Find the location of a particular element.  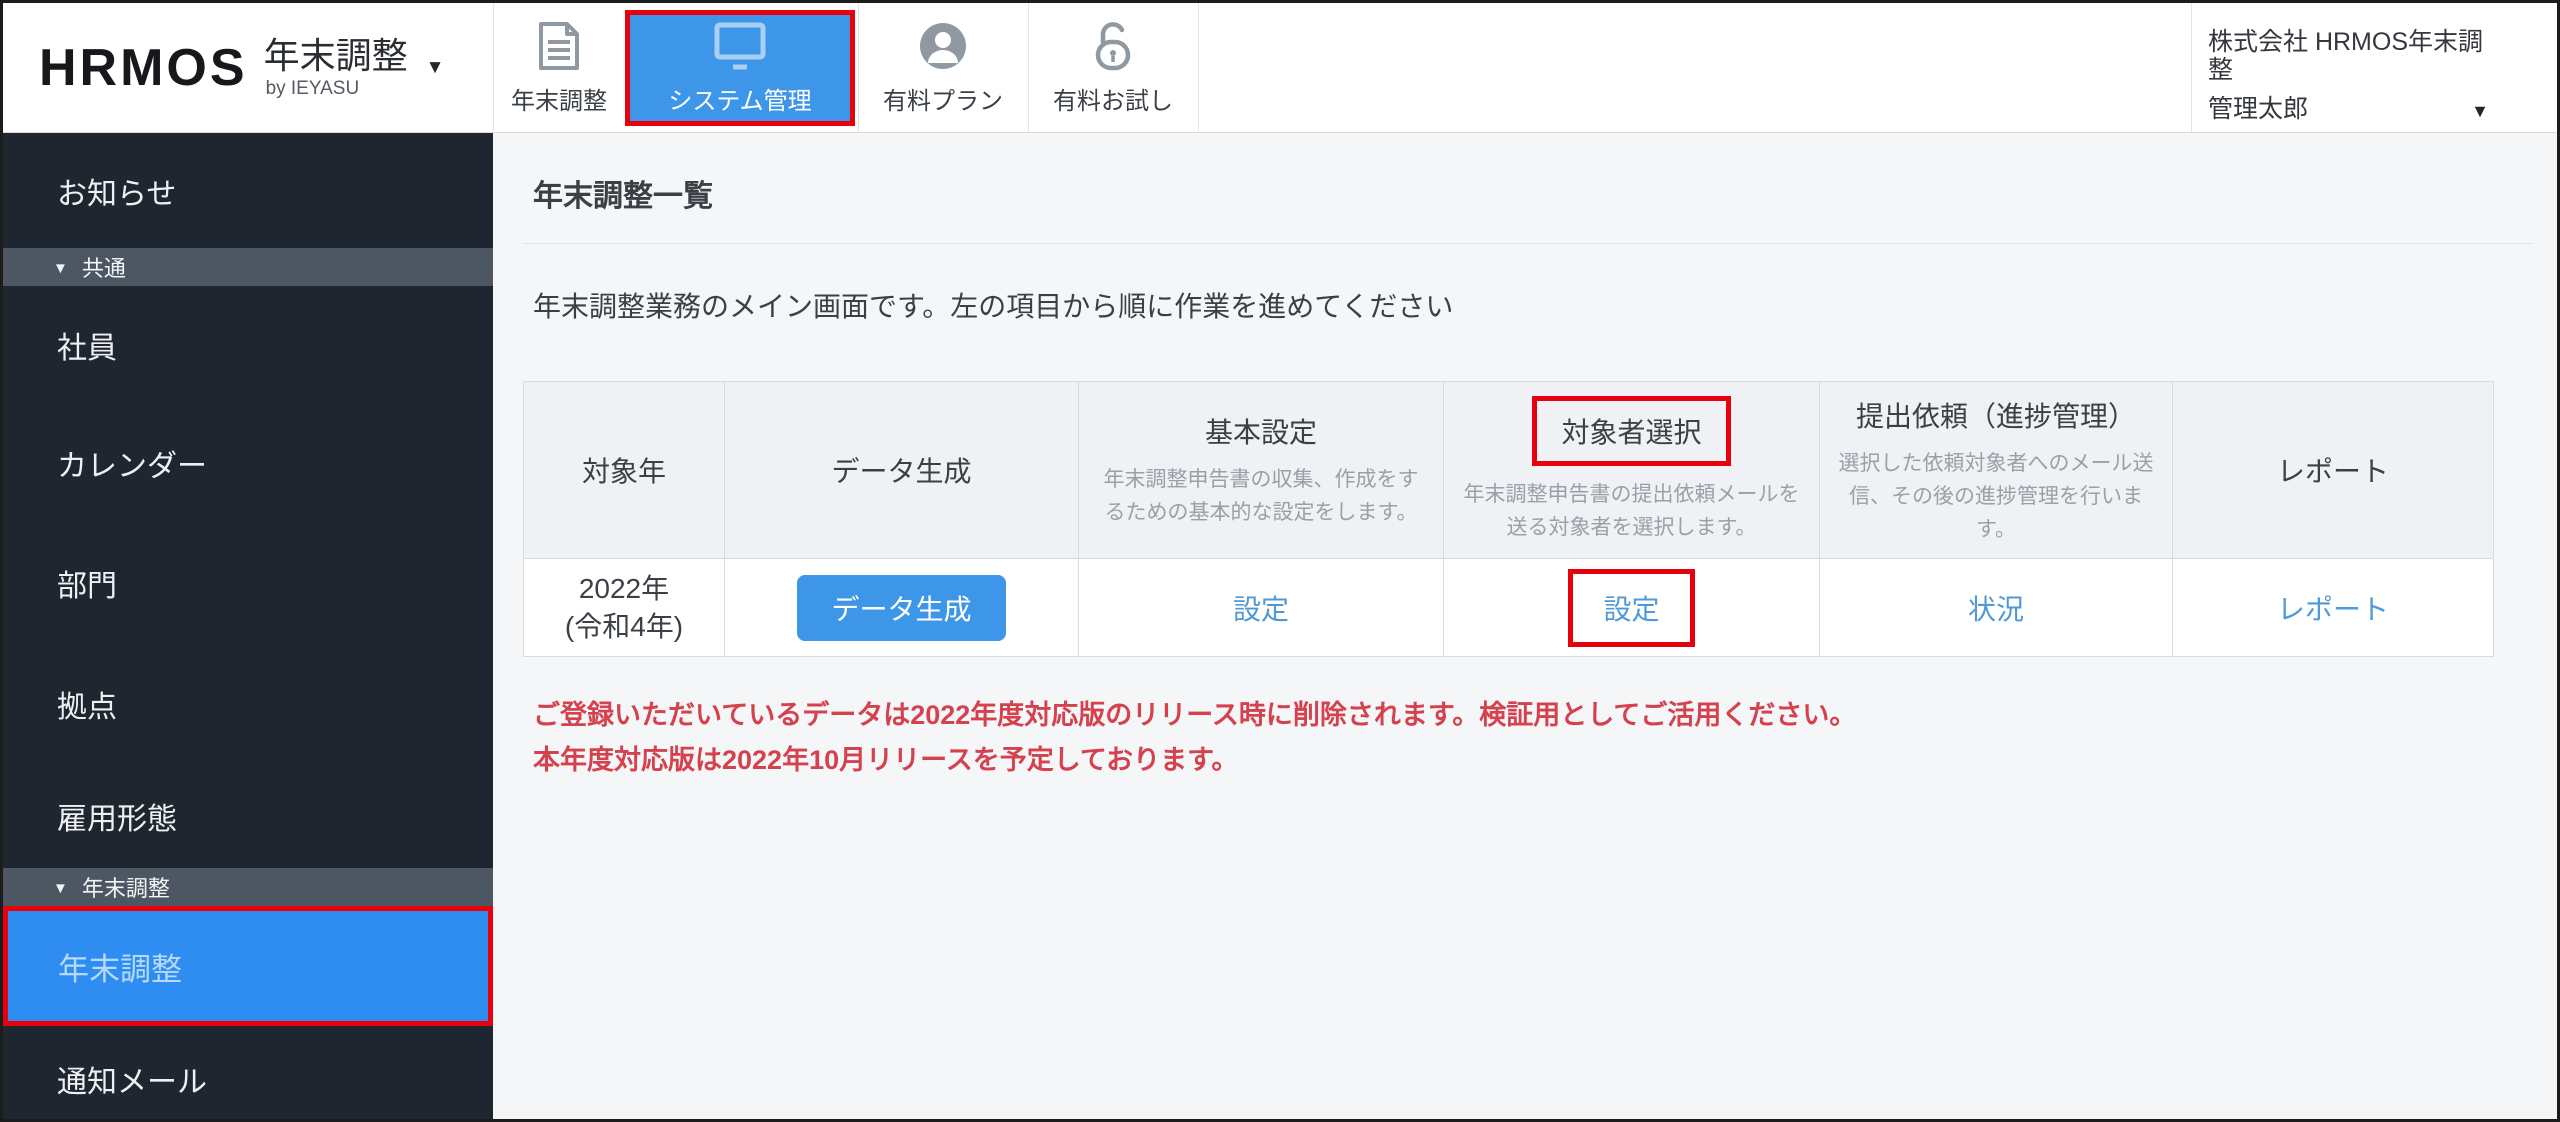

column-header-basic-settings: 基本設定 年末調整申告書の収集、作成をするための基本的な設定をします。 is located at coordinates (1261, 470).